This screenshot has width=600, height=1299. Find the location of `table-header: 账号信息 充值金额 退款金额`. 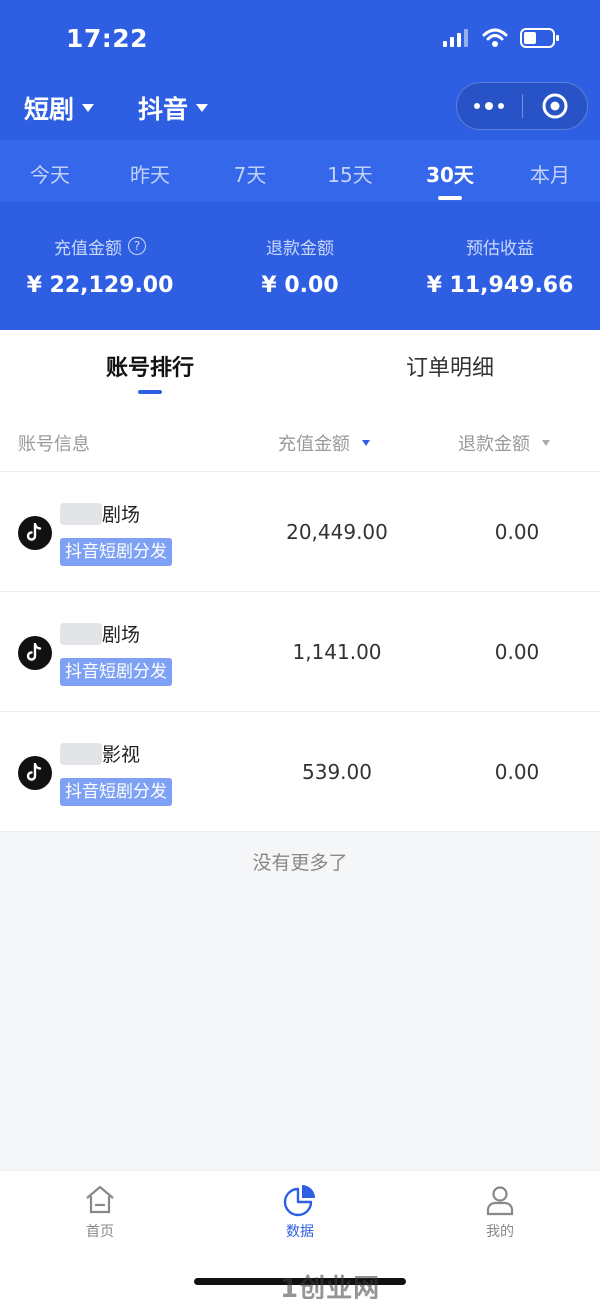

table-header: 账号信息 充值金额 退款金额 is located at coordinates (300, 441).